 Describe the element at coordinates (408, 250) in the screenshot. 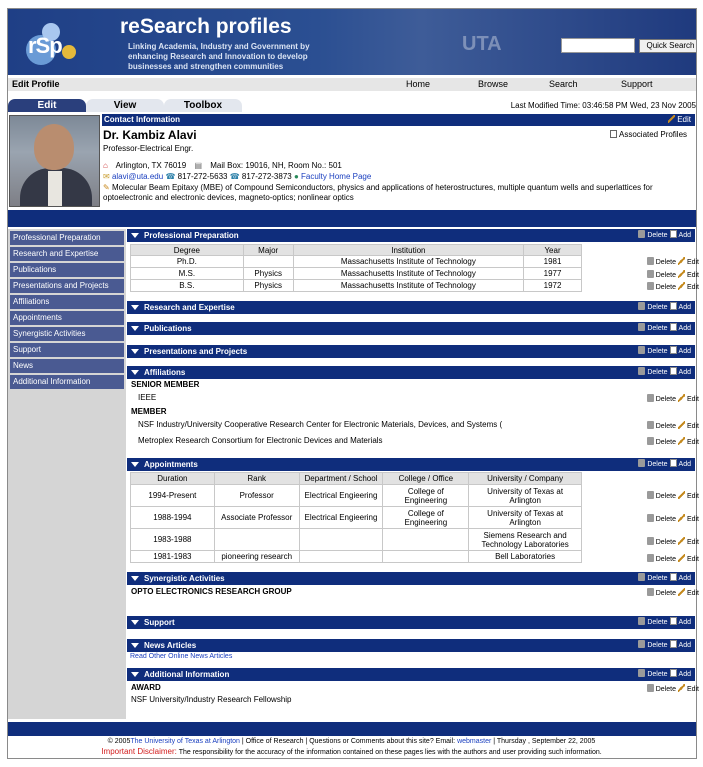

I see `col-institution: Institution` at that location.